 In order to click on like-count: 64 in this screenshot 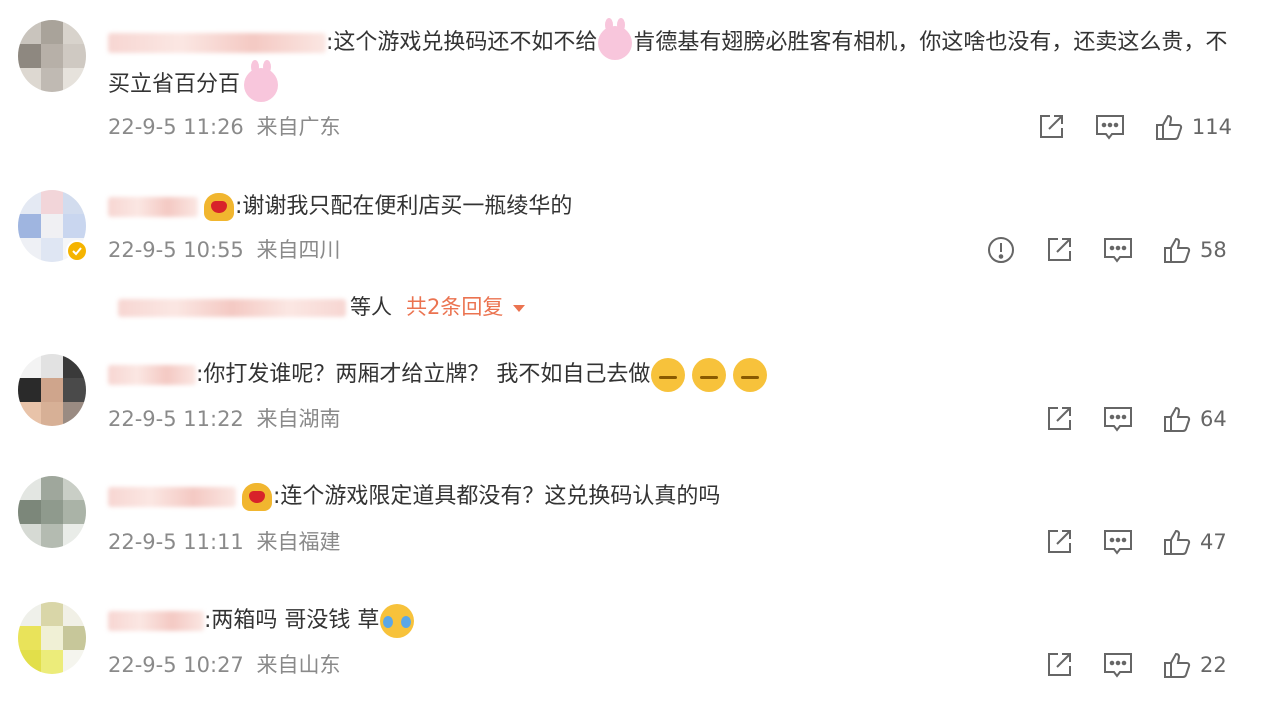, I will do `click(1213, 419)`.